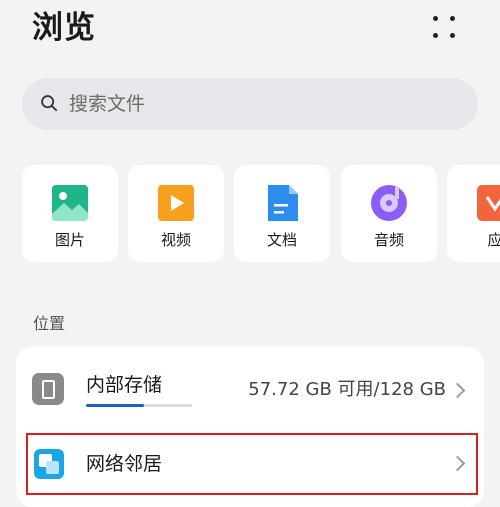 The width and height of the screenshot is (500, 507). What do you see at coordinates (64, 28) in the screenshot?
I see `page-title: 浏览` at bounding box center [64, 28].